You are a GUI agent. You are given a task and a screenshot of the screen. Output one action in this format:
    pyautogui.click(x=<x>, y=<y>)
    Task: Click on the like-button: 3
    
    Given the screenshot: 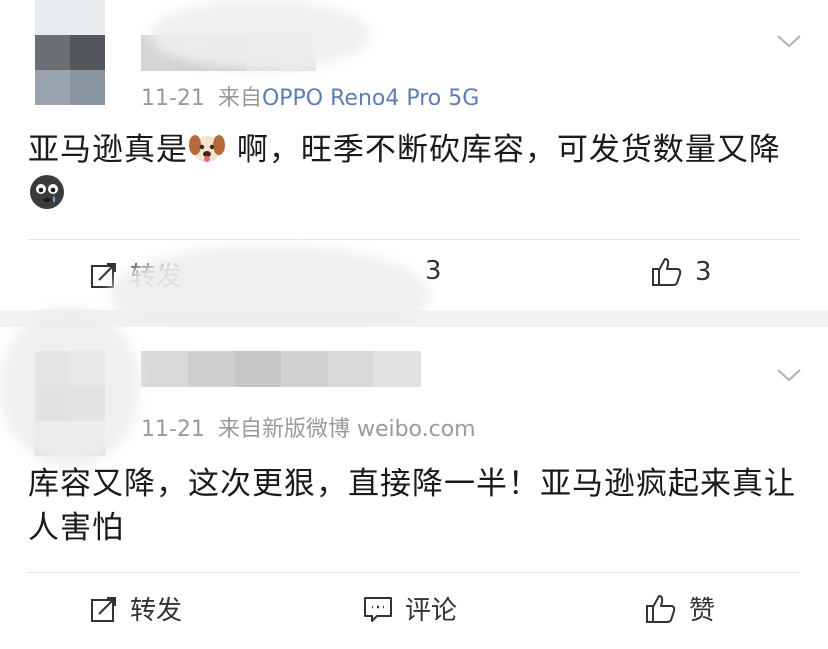 What is the action you would take?
    pyautogui.click(x=681, y=272)
    